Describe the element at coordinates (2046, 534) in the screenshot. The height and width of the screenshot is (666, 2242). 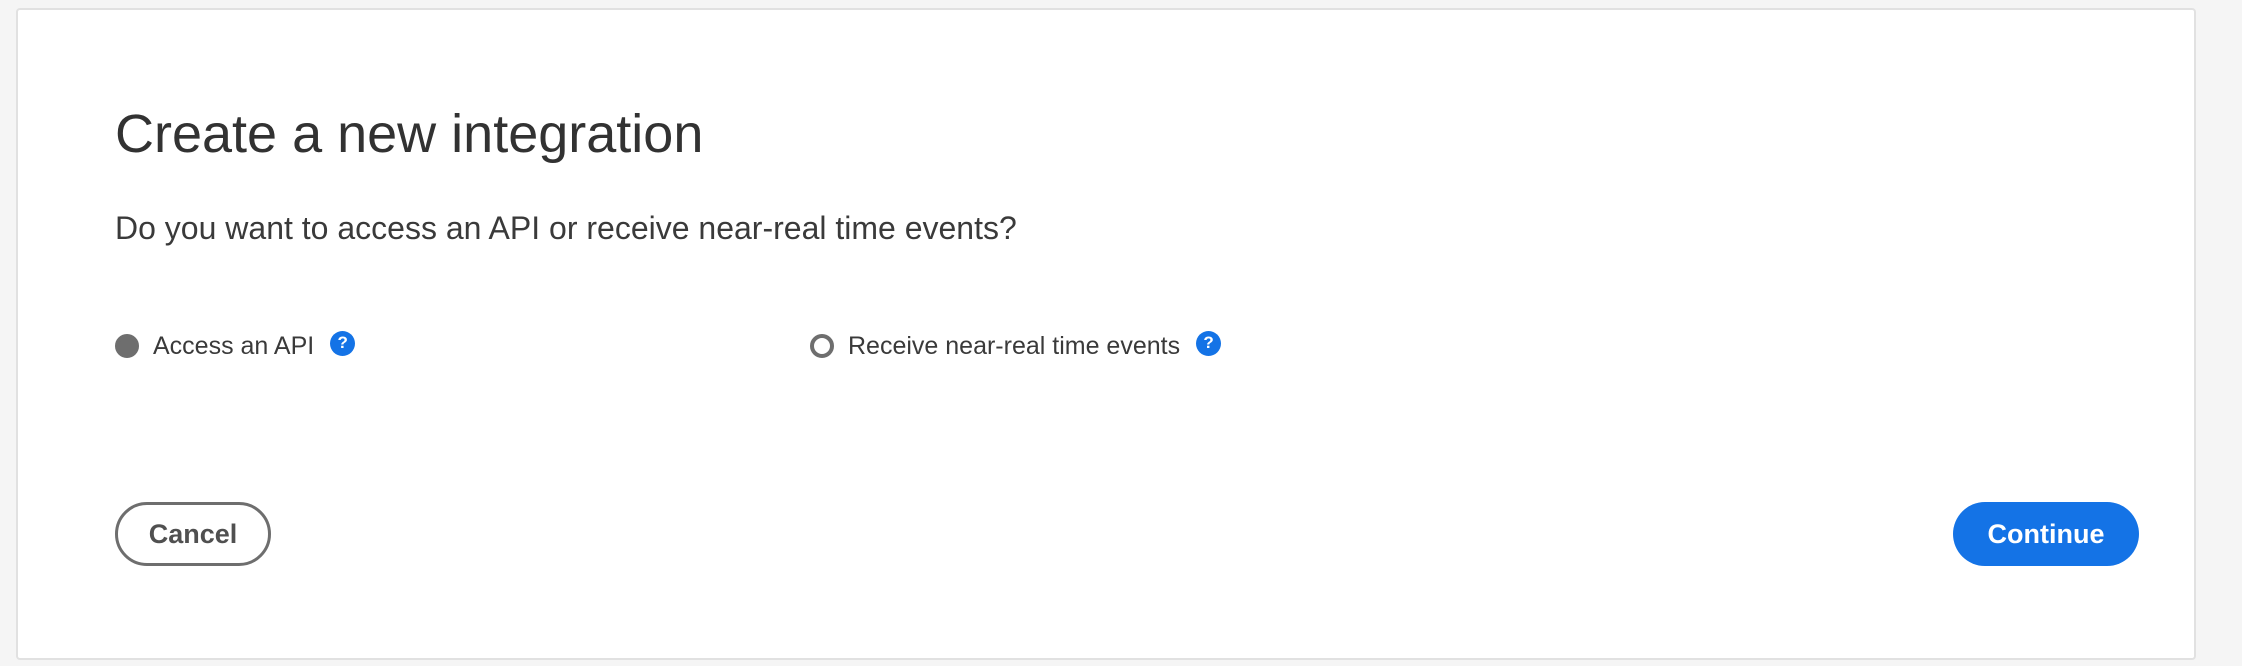
I see `continue-button: Continue` at that location.